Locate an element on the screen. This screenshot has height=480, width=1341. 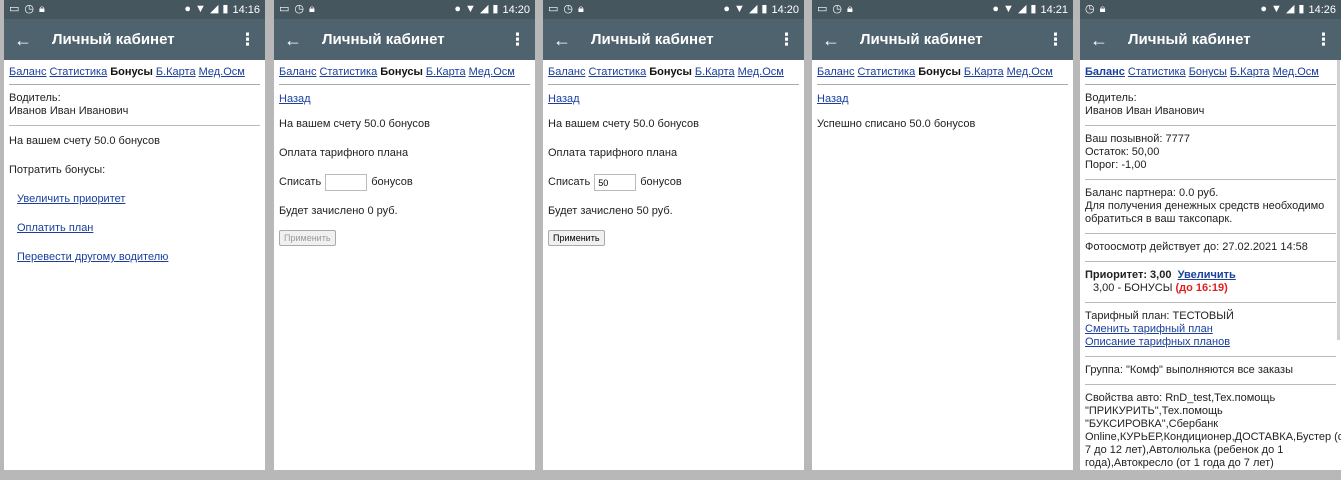
status-time: 14:20 is located at coordinates (516, 9).